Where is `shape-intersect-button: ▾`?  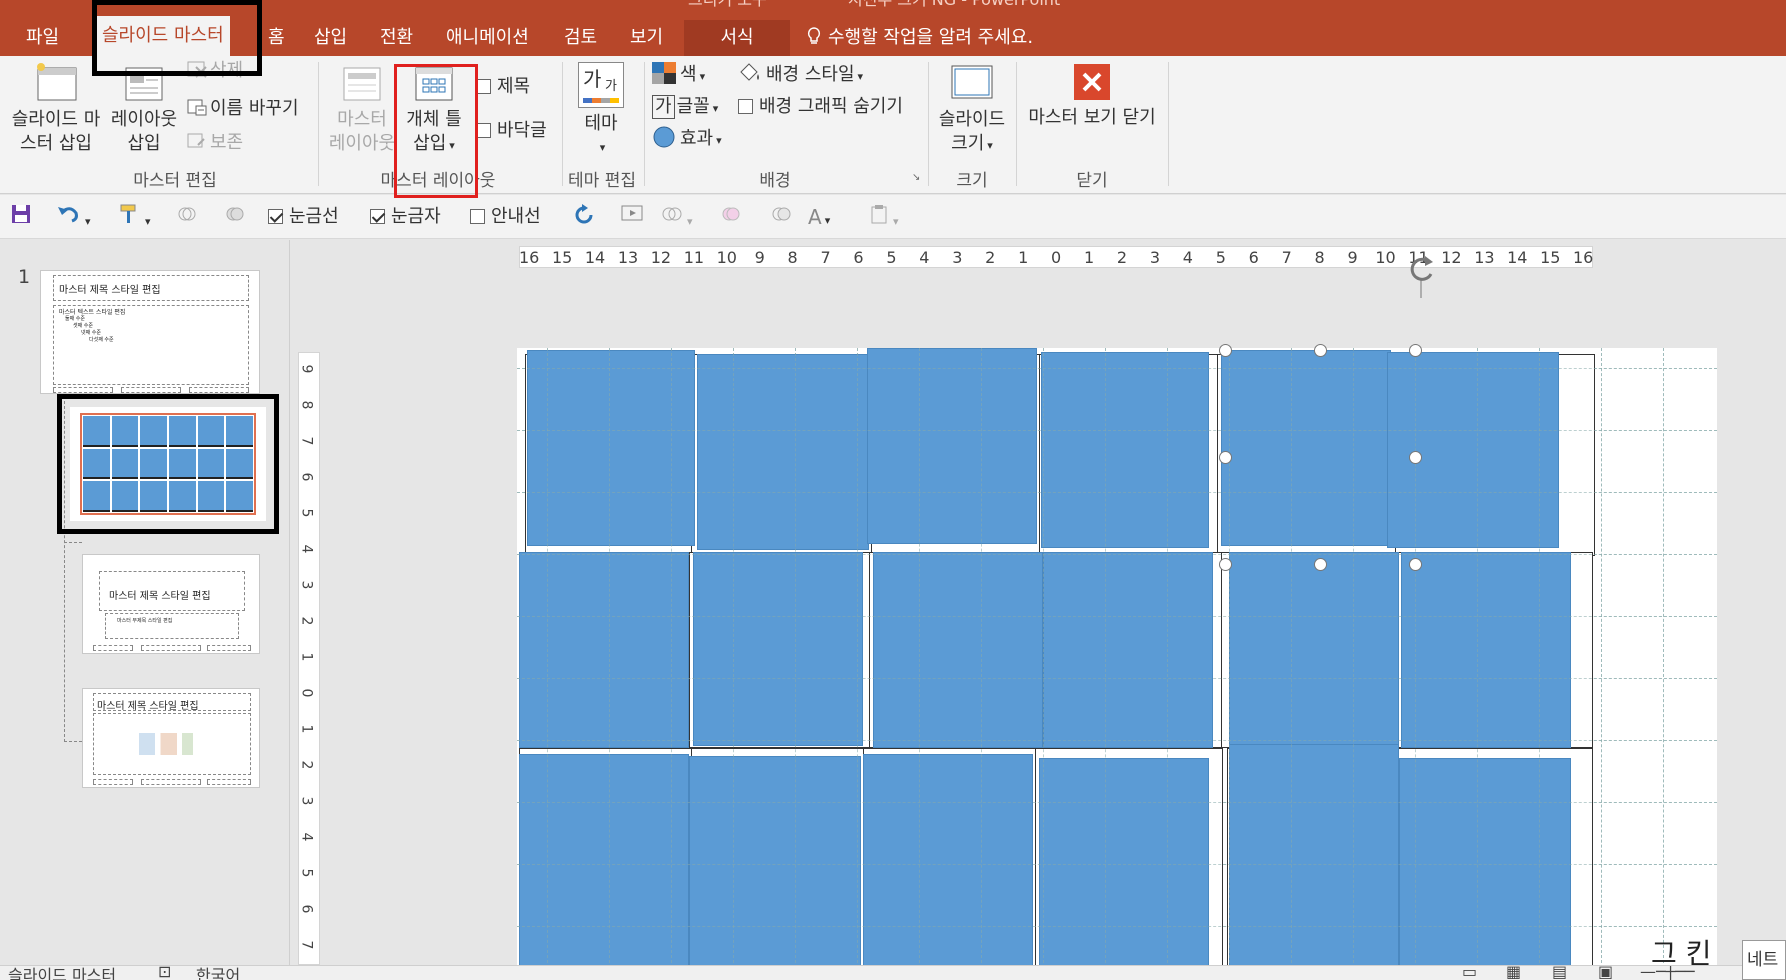 shape-intersect-button: ▾ is located at coordinates (676, 217).